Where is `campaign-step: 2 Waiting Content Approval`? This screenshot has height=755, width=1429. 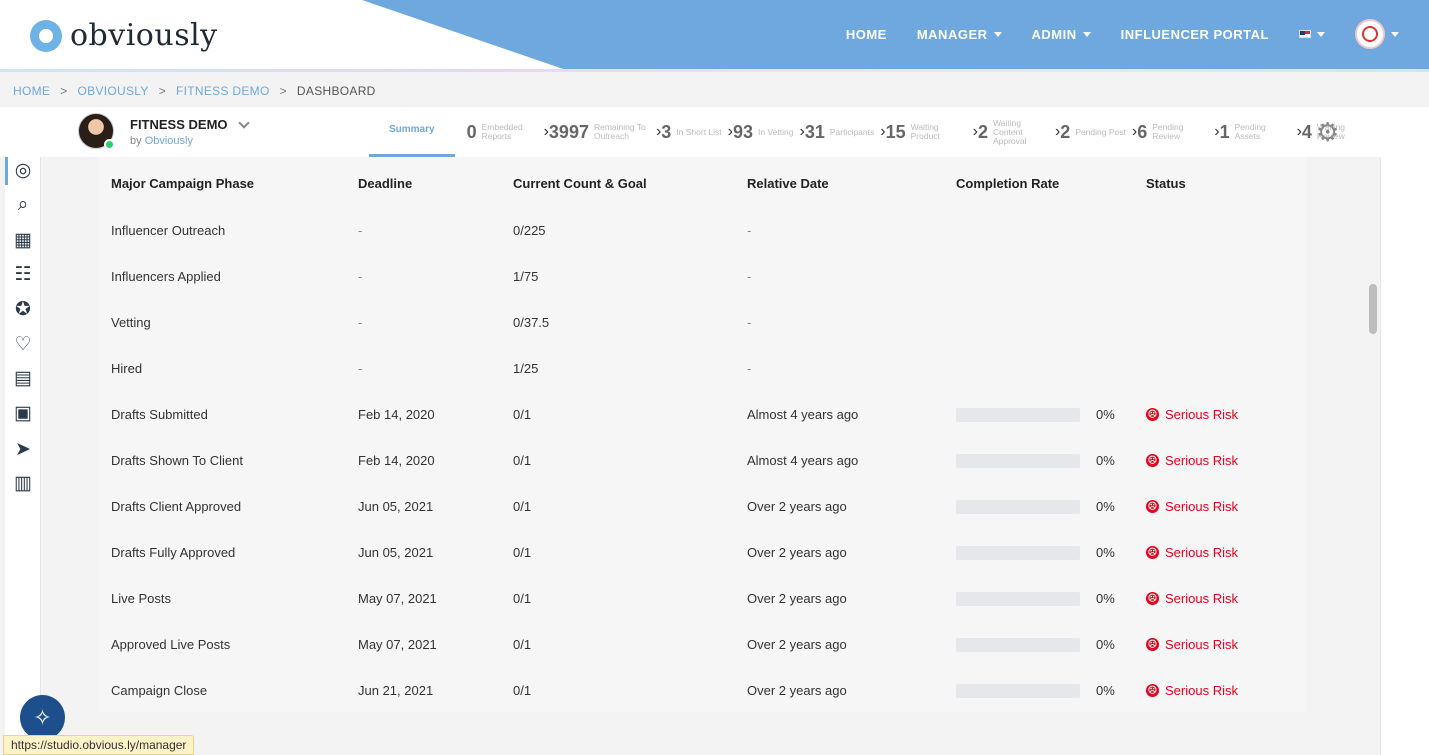
campaign-step: 2 Waiting Content Approval is located at coordinates (1013, 131).